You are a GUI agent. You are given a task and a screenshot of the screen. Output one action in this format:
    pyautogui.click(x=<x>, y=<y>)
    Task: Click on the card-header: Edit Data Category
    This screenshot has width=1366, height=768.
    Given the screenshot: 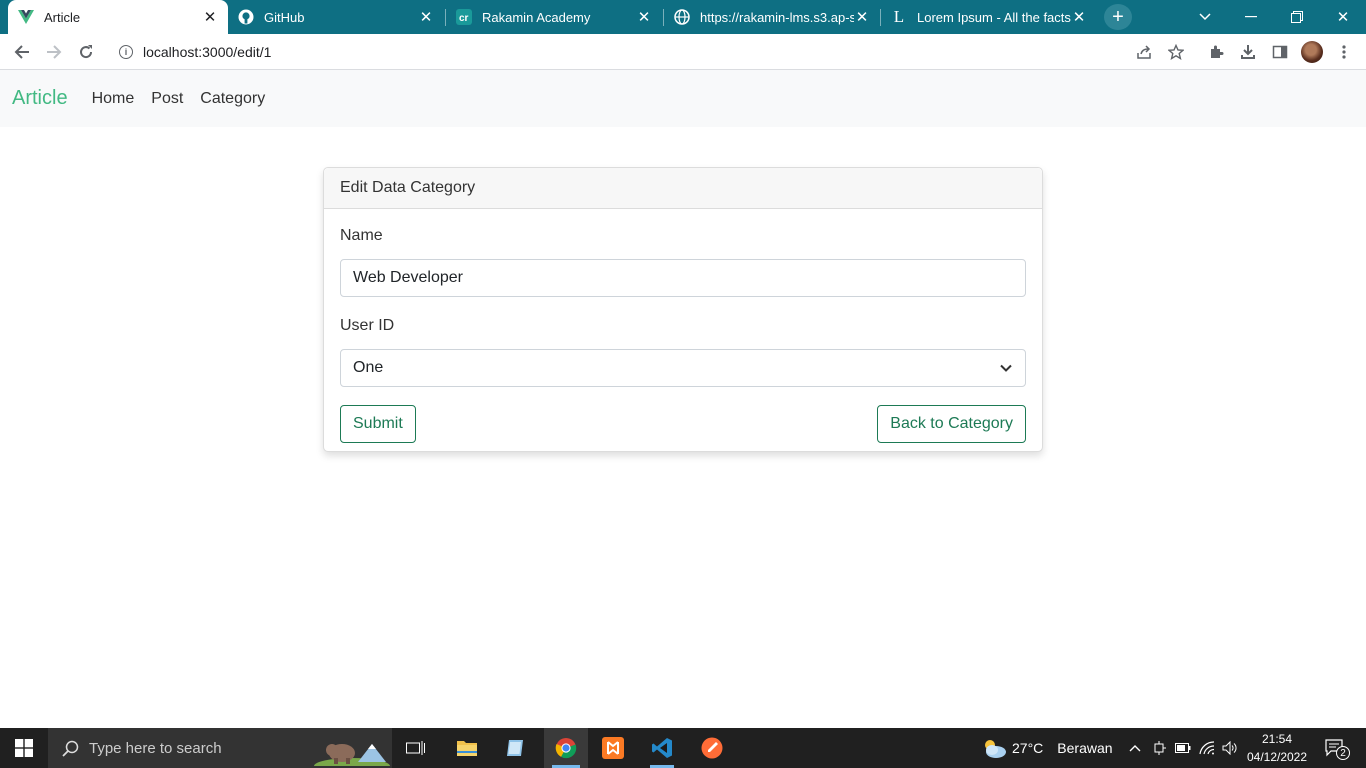 What is the action you would take?
    pyautogui.click(x=683, y=188)
    